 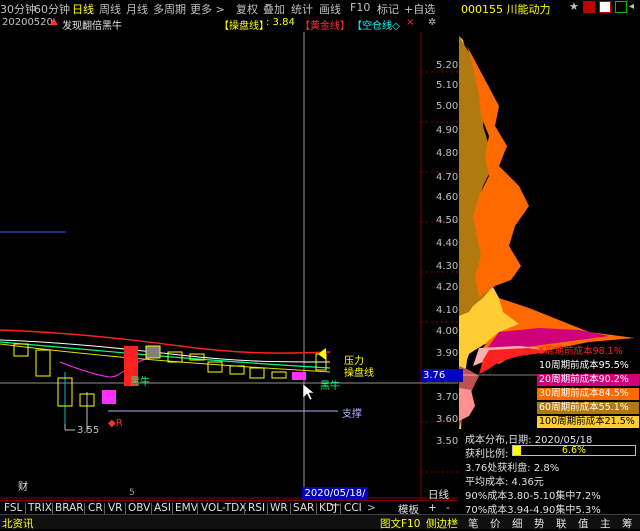 What do you see at coordinates (512, 468) in the screenshot?
I see `profit-at-price: 3.76处获利盘: 2.8%` at bounding box center [512, 468].